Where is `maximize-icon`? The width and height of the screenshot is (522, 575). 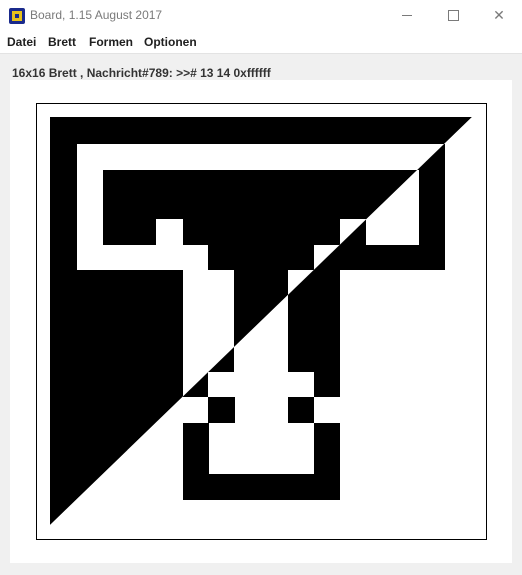 maximize-icon is located at coordinates (453, 15).